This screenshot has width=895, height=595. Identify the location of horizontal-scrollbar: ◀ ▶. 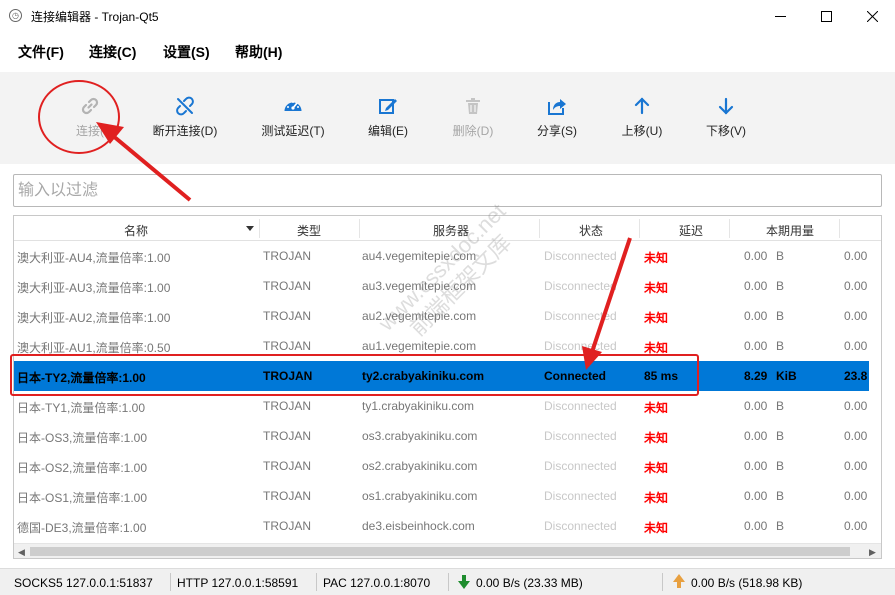
(447, 550).